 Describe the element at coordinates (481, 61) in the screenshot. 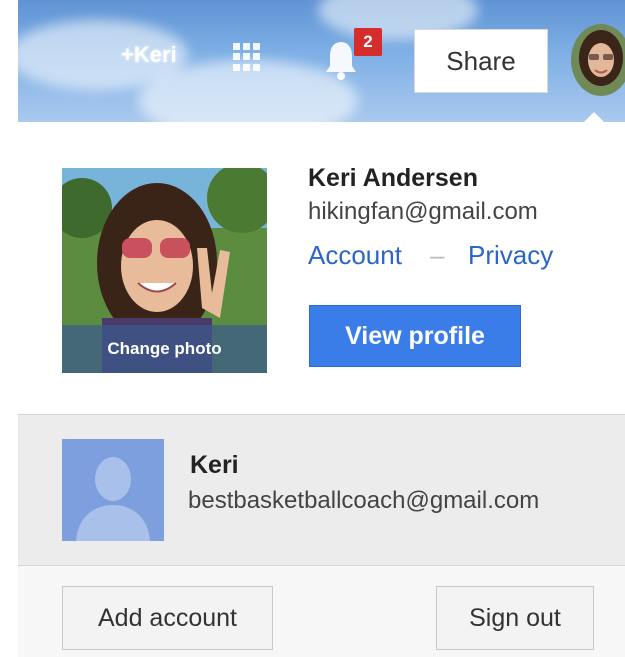

I see `share-button: Share` at that location.